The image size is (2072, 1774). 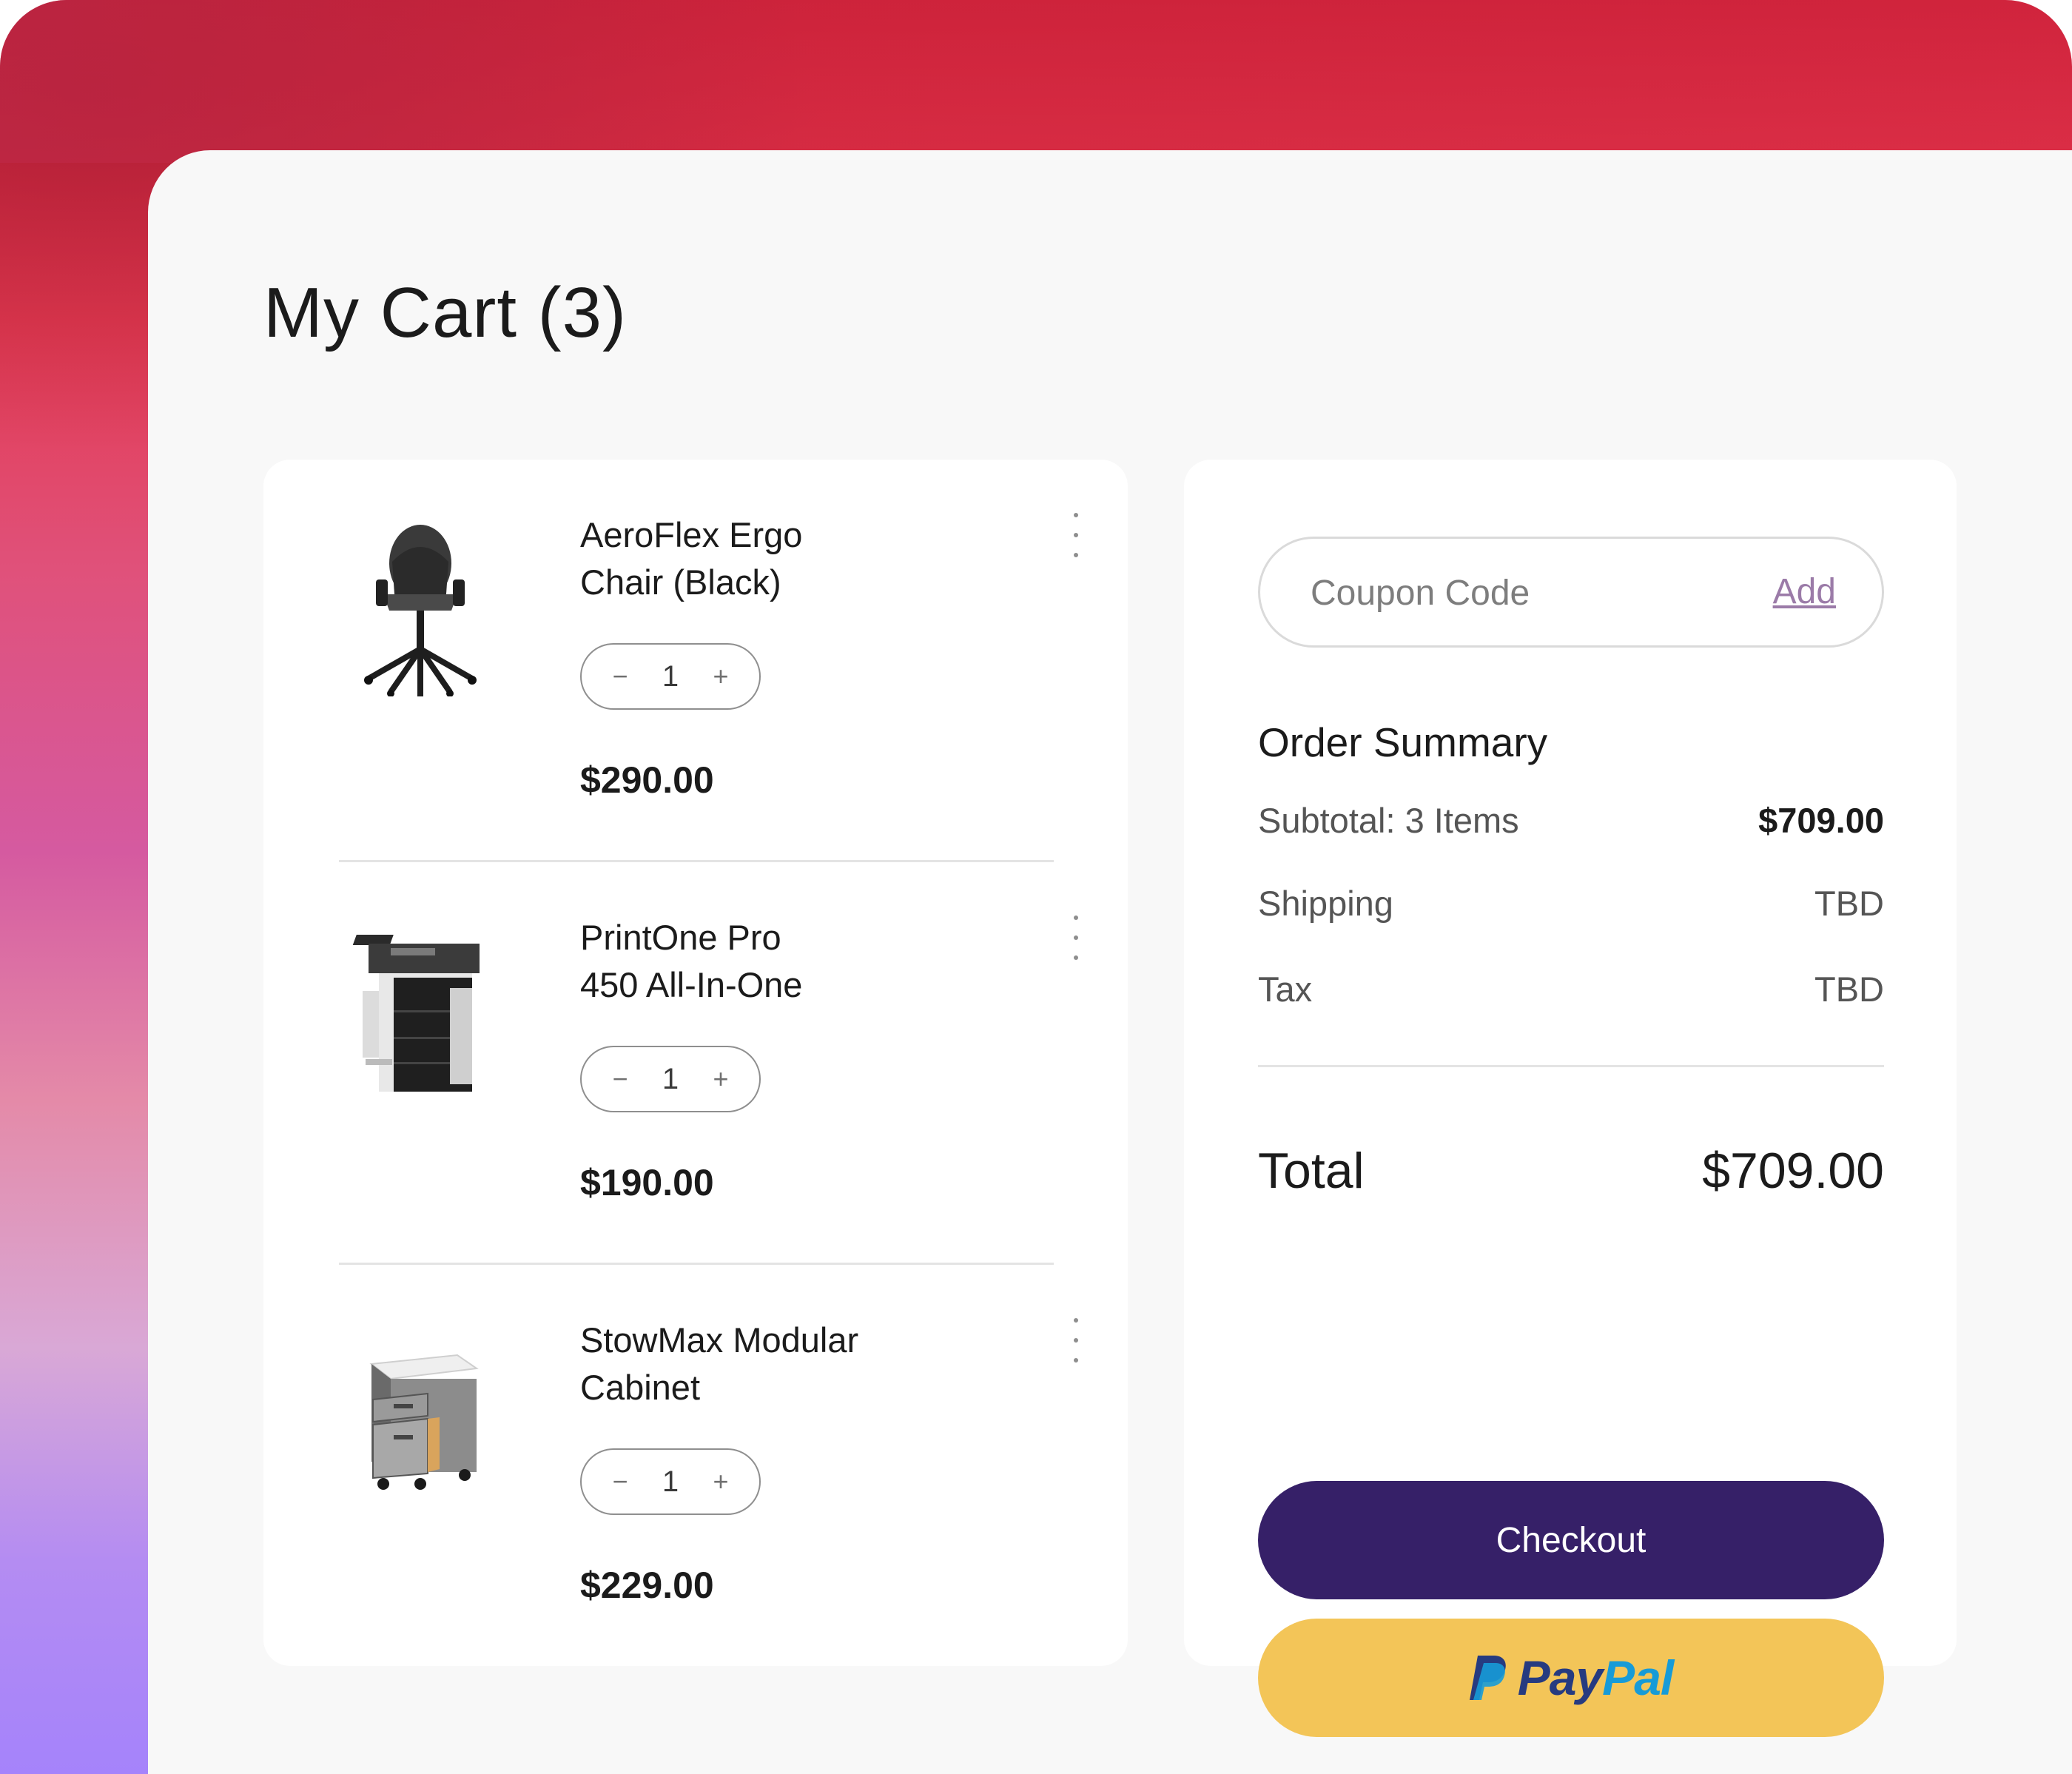 I want to click on total-value: $709.00, so click(x=1793, y=1171).